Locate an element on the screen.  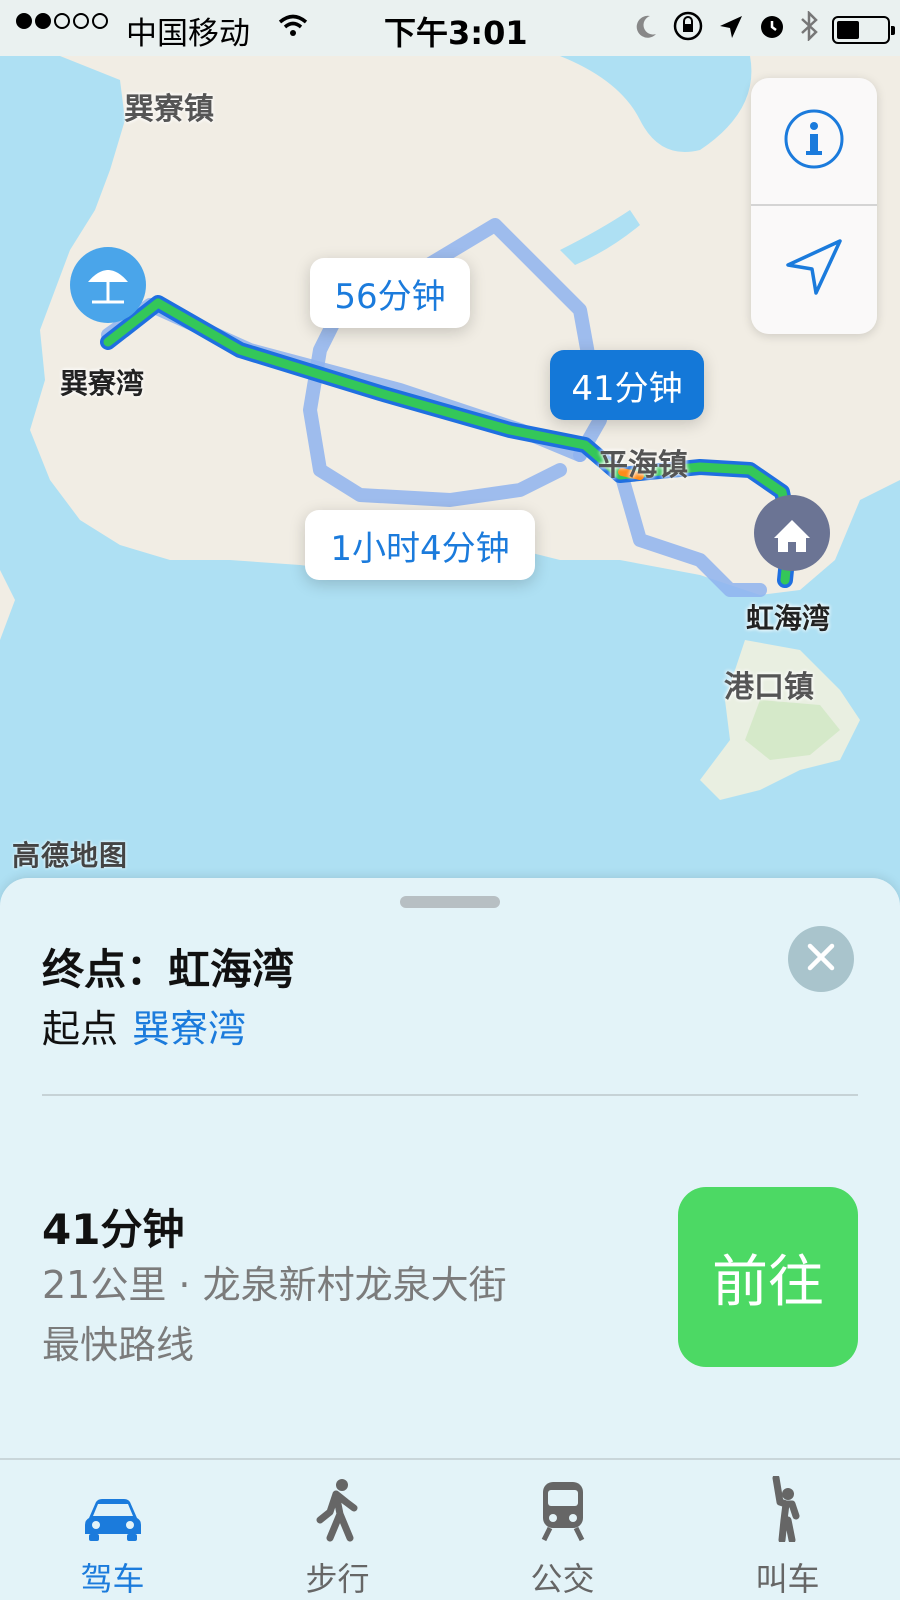
route-bubble-alt-south: 1小时4分钟 is located at coordinates (420, 545).